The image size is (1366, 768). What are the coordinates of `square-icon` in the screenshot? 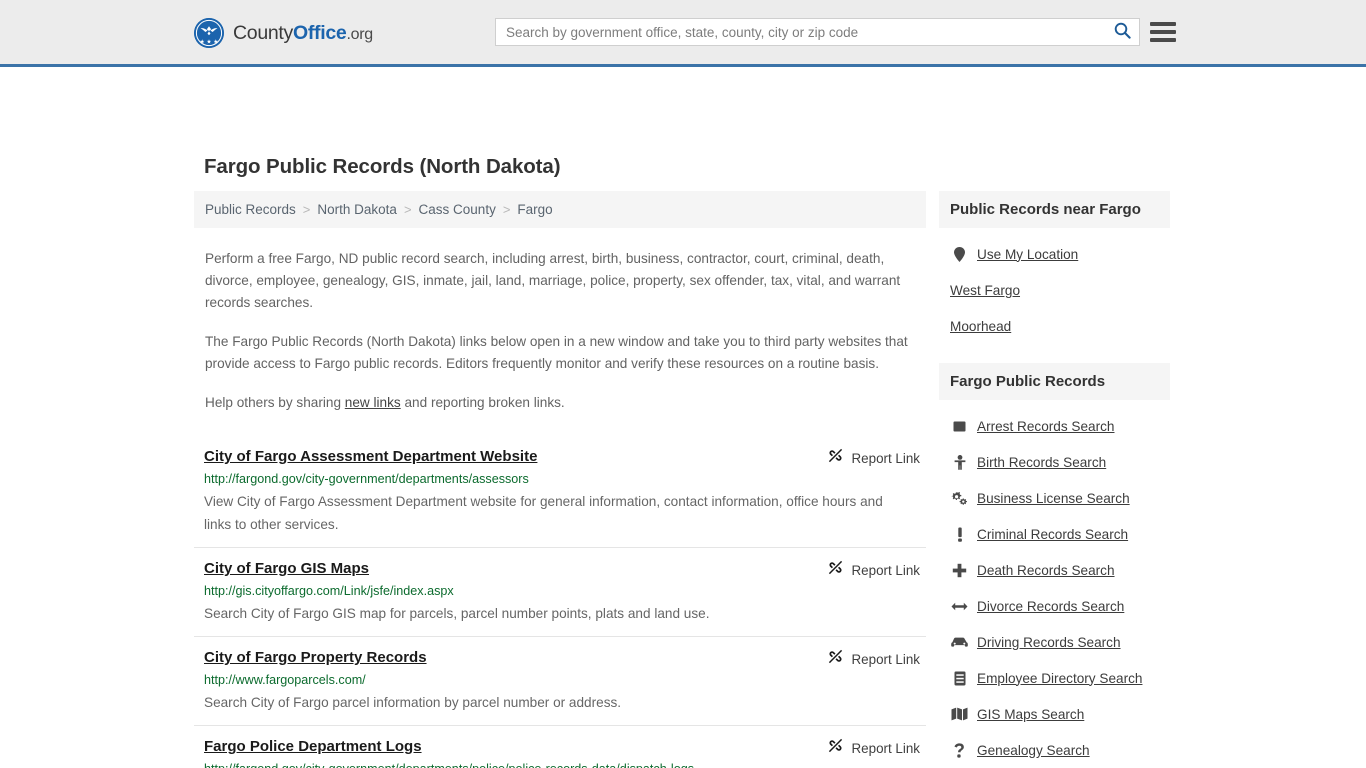 It's located at (959, 426).